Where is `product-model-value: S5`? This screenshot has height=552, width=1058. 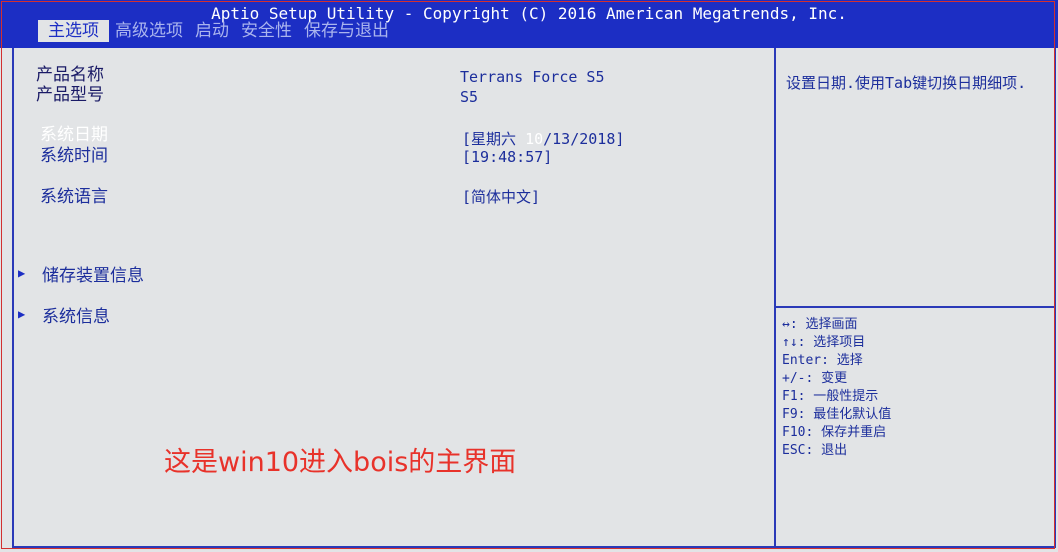 product-model-value: S5 is located at coordinates (469, 97).